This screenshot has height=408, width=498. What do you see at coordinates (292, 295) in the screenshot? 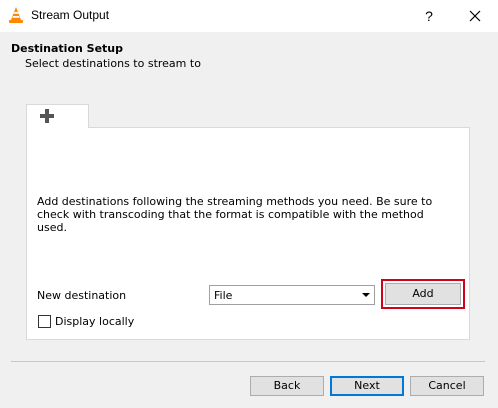
I see `destination-type-select: File` at bounding box center [292, 295].